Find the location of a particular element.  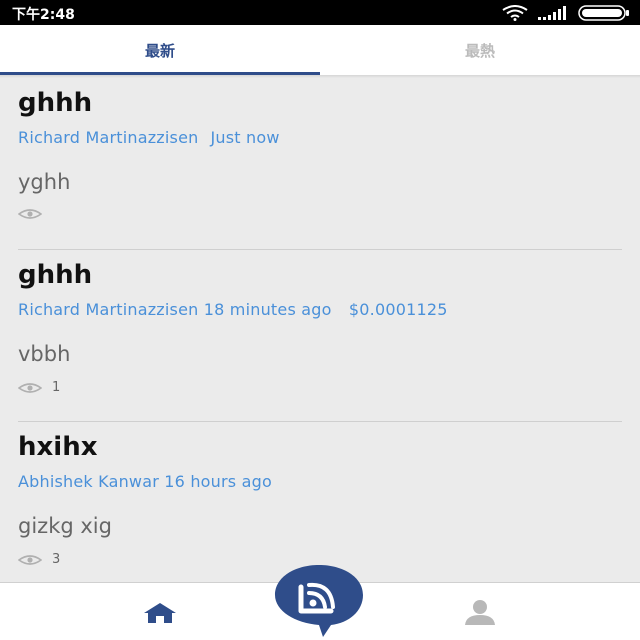

battery-icon is located at coordinates (603, 13).